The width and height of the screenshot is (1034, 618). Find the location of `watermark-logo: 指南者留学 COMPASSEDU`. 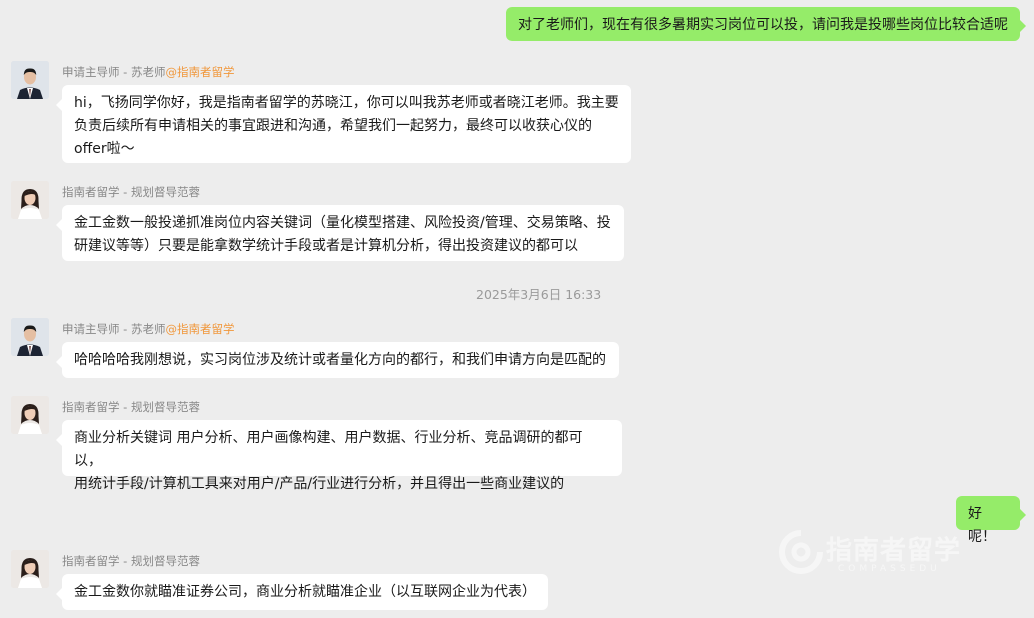

watermark-logo: 指南者留学 COMPASSEDU is located at coordinates (893, 555).